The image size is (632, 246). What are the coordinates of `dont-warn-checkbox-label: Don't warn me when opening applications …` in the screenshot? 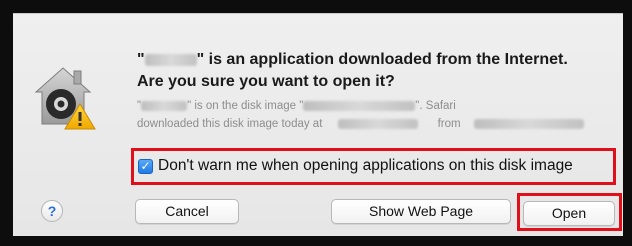 It's located at (365, 166).